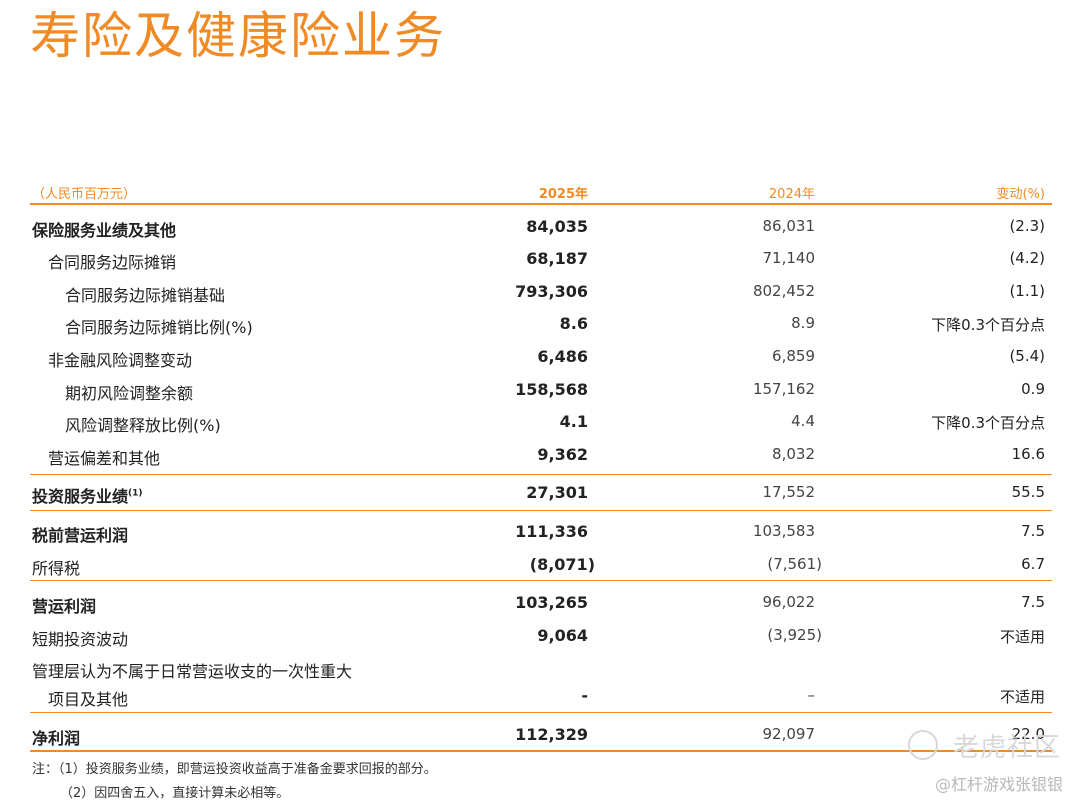 This screenshot has height=807, width=1083. What do you see at coordinates (1021, 194) in the screenshot?
I see `header-change: 变动(%)` at bounding box center [1021, 194].